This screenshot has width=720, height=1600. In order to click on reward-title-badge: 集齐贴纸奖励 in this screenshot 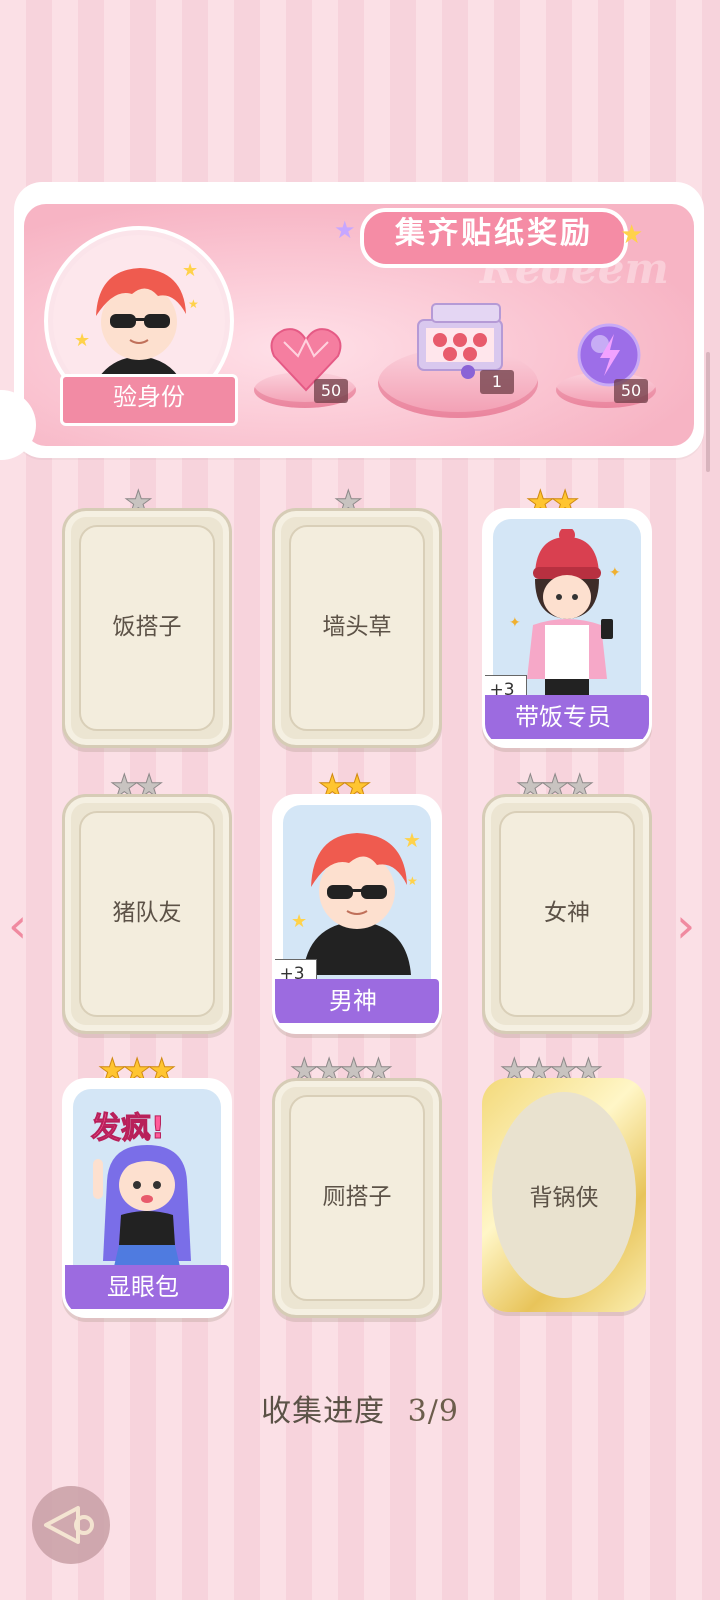, I will do `click(490, 238)`.